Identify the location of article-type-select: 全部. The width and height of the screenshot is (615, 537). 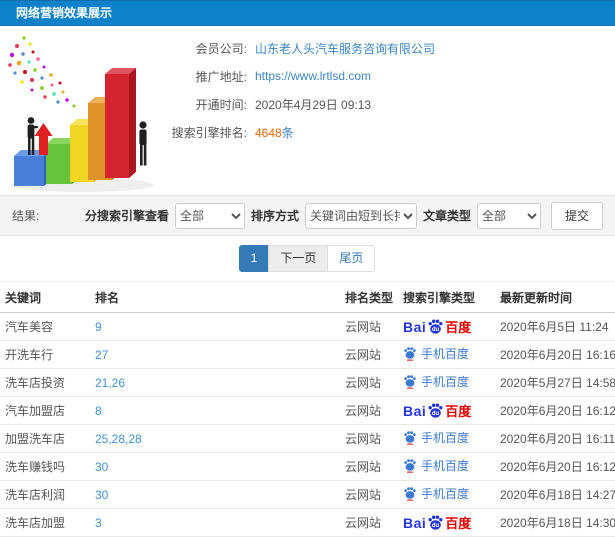
(508, 215).